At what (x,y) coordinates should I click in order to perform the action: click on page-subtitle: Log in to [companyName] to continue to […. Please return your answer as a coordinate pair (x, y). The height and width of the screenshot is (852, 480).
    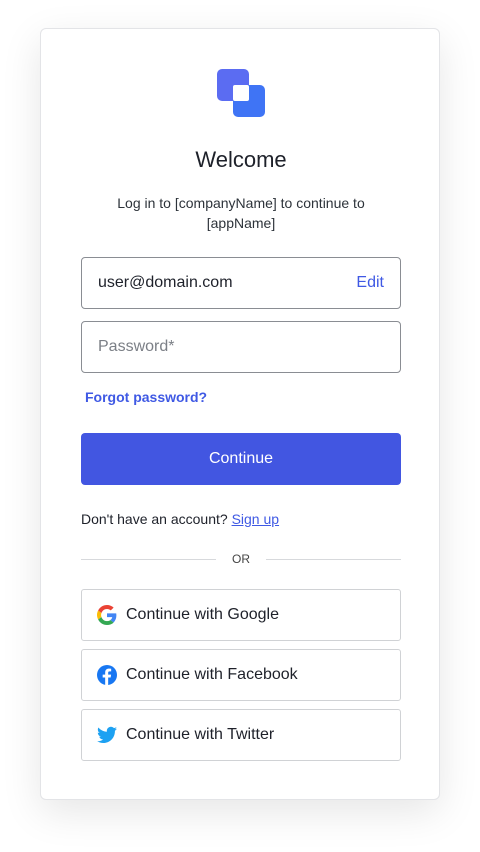
    Looking at the image, I should click on (241, 213).